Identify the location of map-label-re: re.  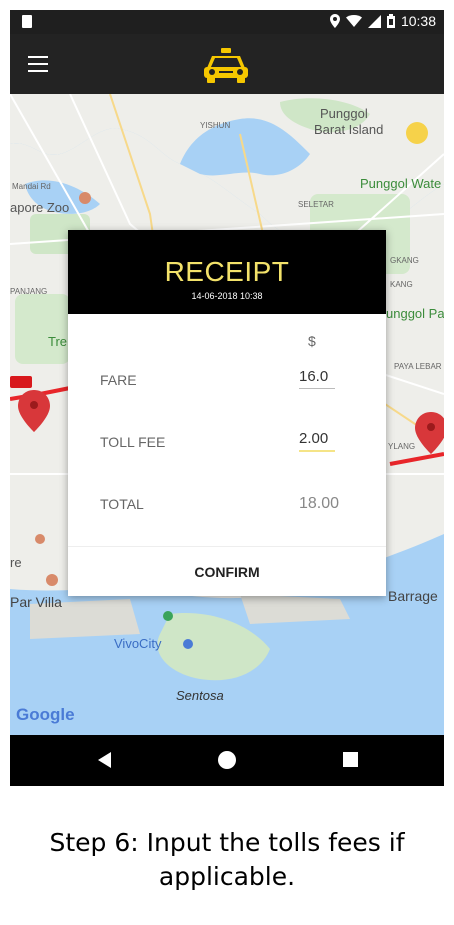
(16, 562).